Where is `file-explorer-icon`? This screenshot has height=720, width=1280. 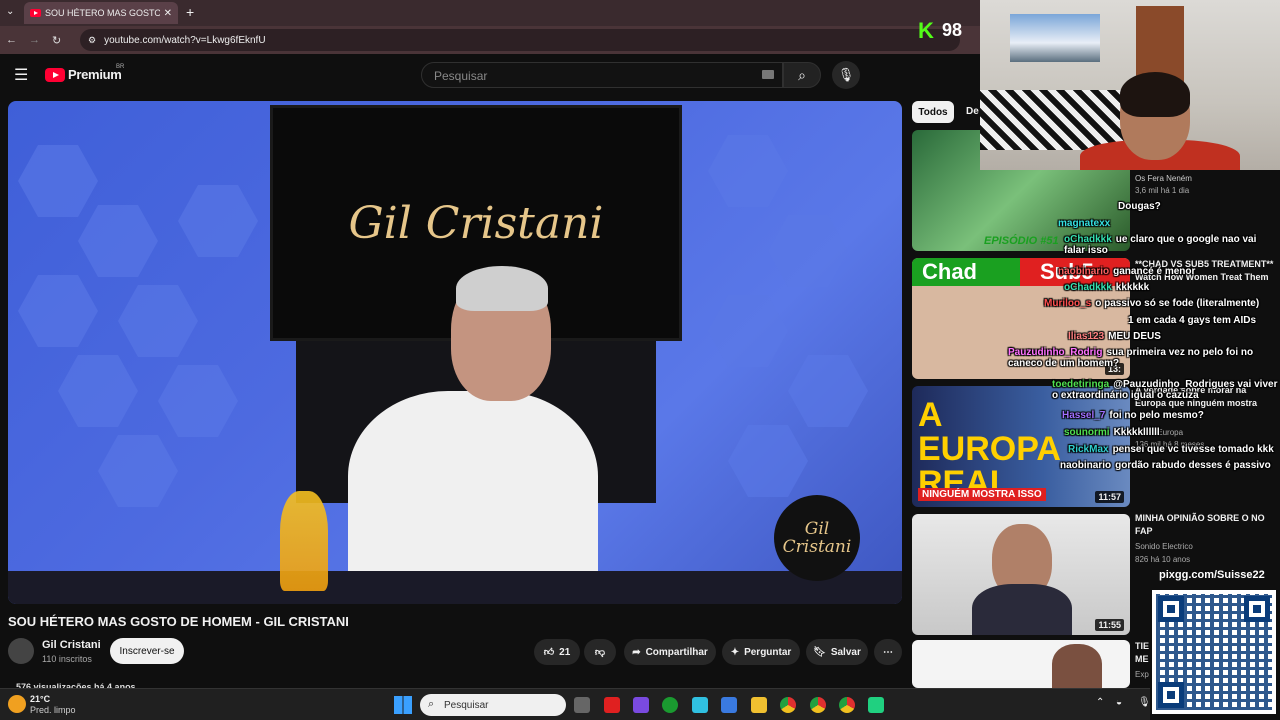
file-explorer-icon is located at coordinates (759, 705).